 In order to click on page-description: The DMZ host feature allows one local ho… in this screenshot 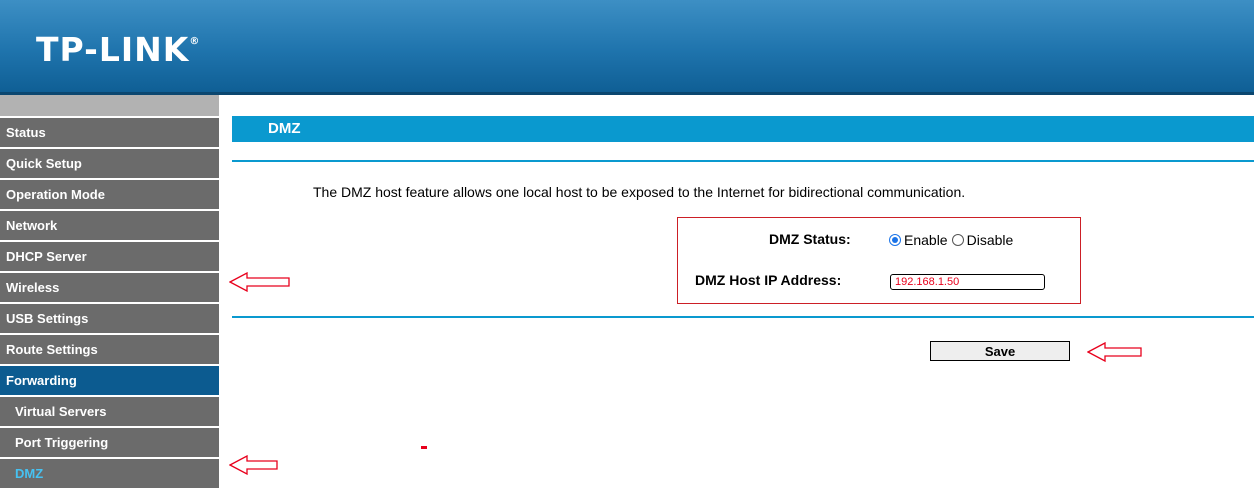, I will do `click(639, 192)`.